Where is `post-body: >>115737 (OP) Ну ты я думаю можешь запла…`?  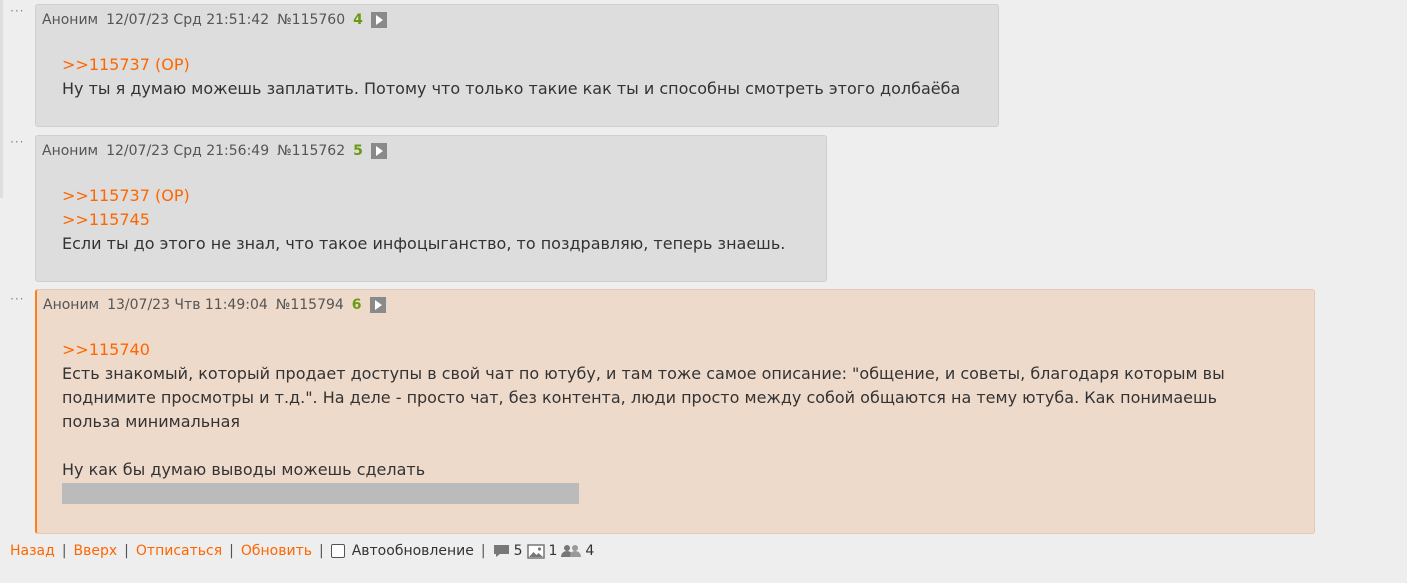 post-body: >>115737 (OP) Ну ты я думаю можешь запла… is located at coordinates (511, 77).